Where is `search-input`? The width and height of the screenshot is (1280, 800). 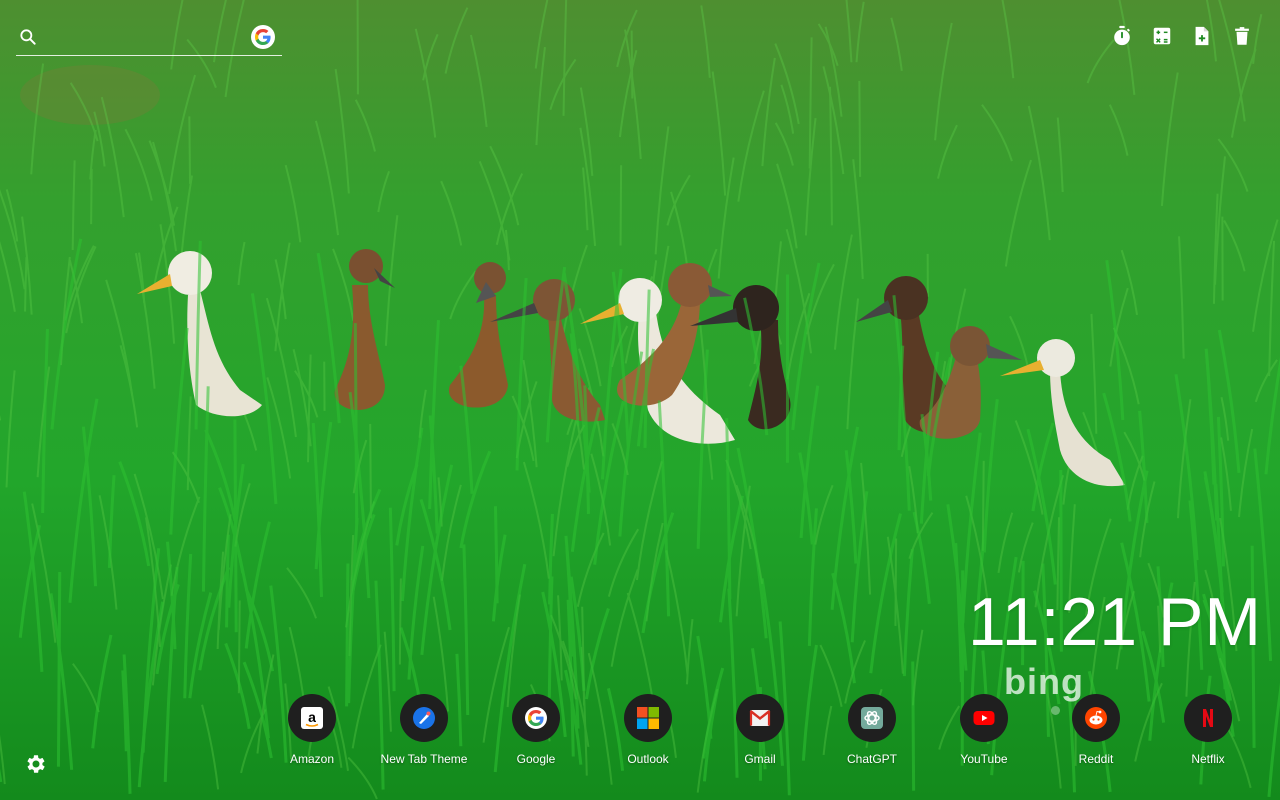 search-input is located at coordinates (148, 38).